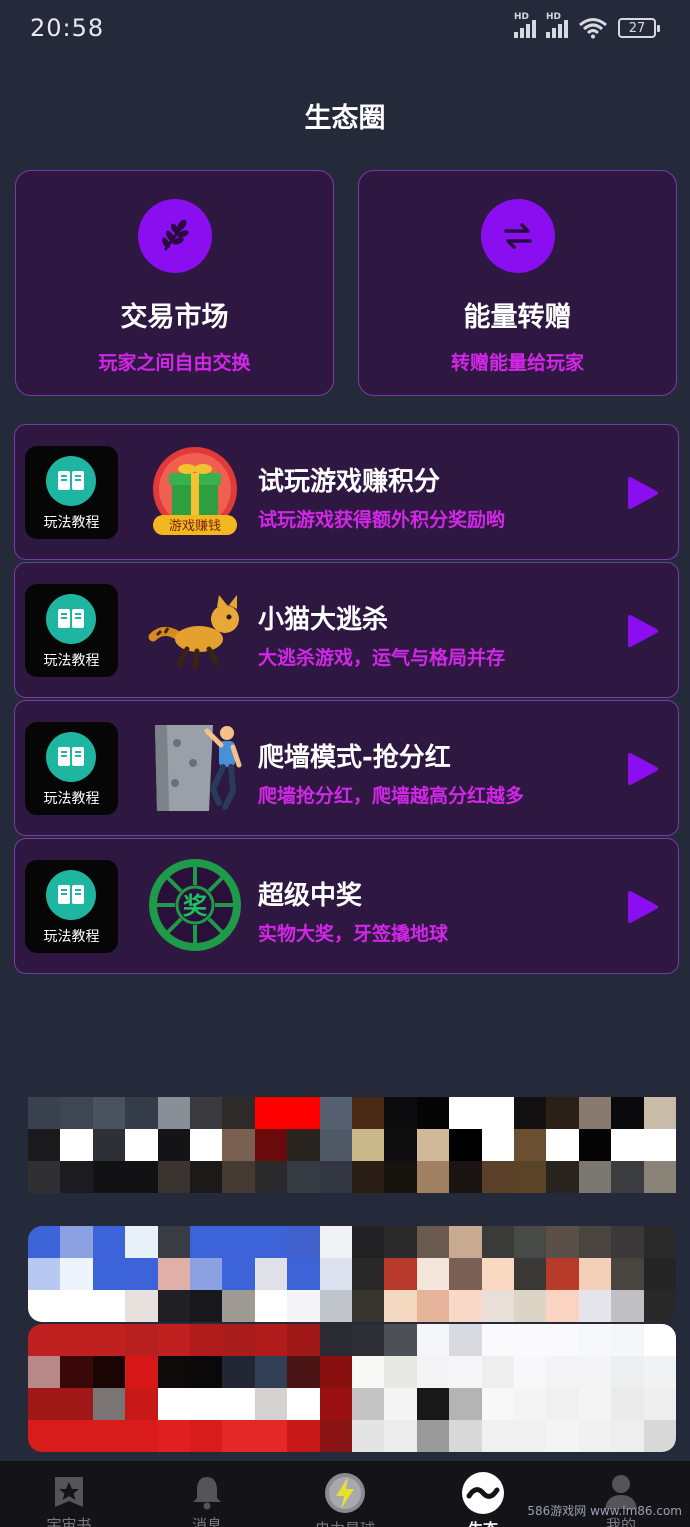 Image resolution: width=690 pixels, height=1527 pixels. What do you see at coordinates (195, 491) in the screenshot?
I see `gift-box-icon: 游戏赚钱` at bounding box center [195, 491].